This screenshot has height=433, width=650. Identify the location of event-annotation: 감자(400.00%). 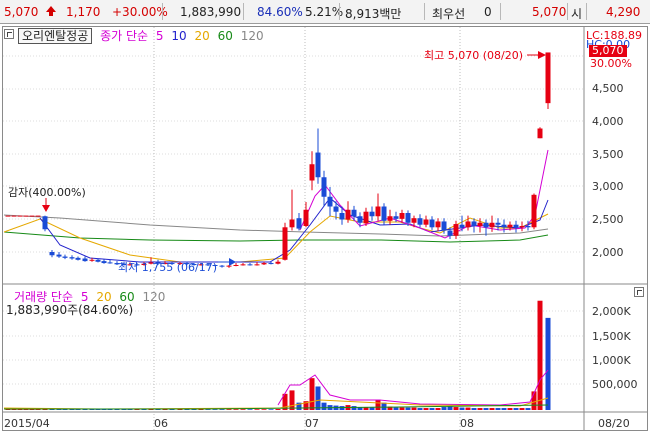
(47, 192).